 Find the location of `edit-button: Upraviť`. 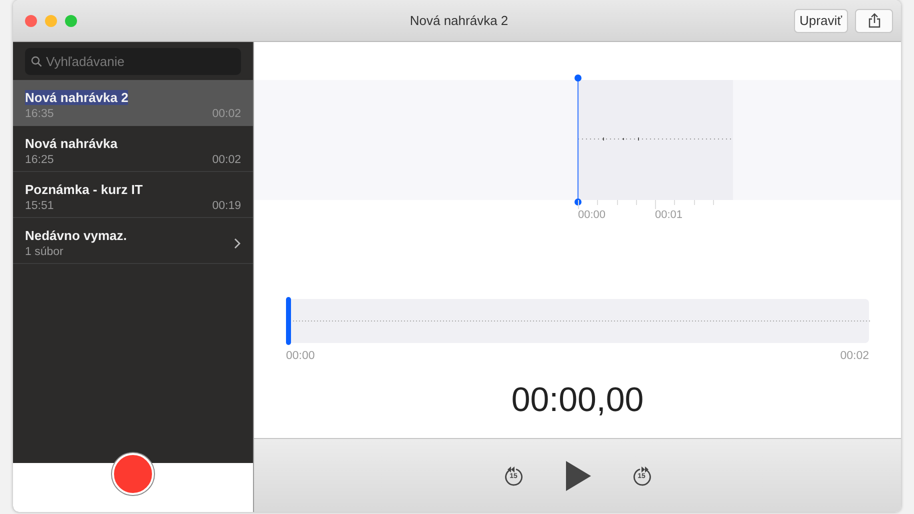

edit-button: Upraviť is located at coordinates (821, 20).